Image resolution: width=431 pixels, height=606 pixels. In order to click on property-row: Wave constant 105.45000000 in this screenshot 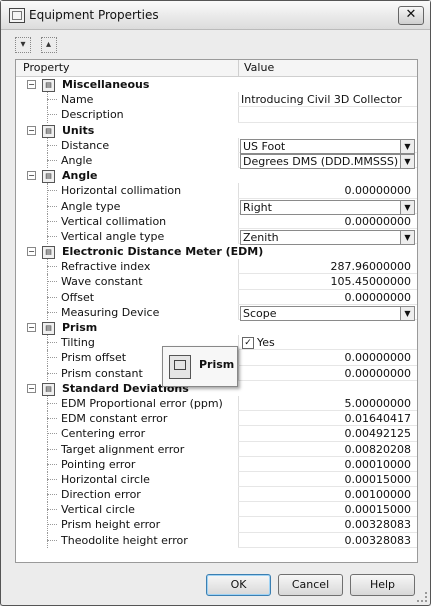, I will do `click(216, 282)`.